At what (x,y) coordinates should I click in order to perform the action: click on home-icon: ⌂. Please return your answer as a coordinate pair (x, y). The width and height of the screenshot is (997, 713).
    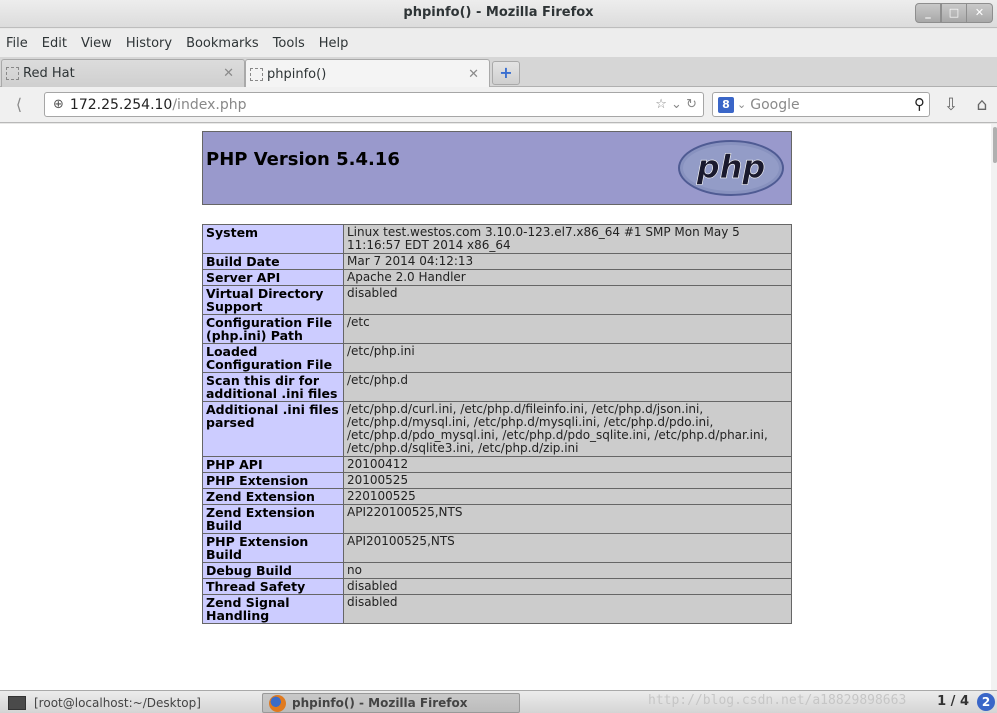
    Looking at the image, I should click on (982, 105).